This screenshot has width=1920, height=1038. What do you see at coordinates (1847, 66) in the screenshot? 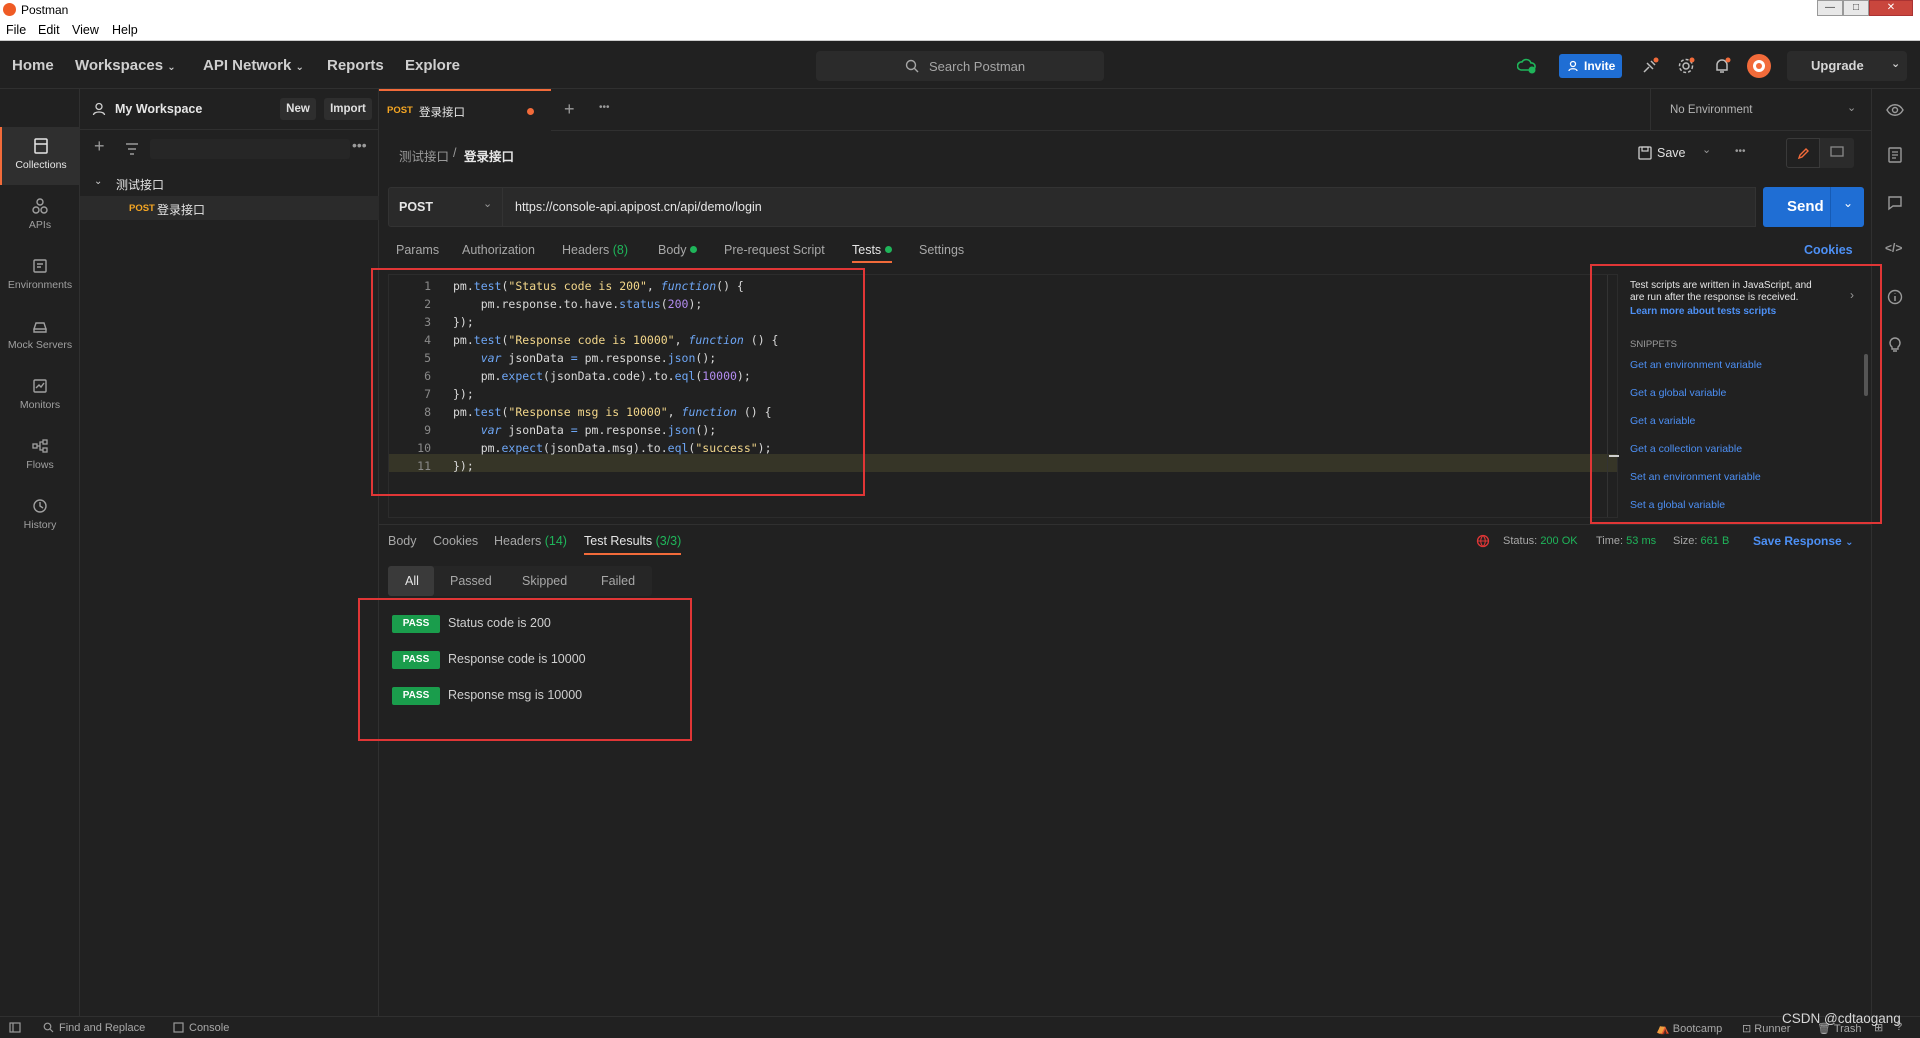
I see `upgrade-button: Upgrade ⌄` at bounding box center [1847, 66].